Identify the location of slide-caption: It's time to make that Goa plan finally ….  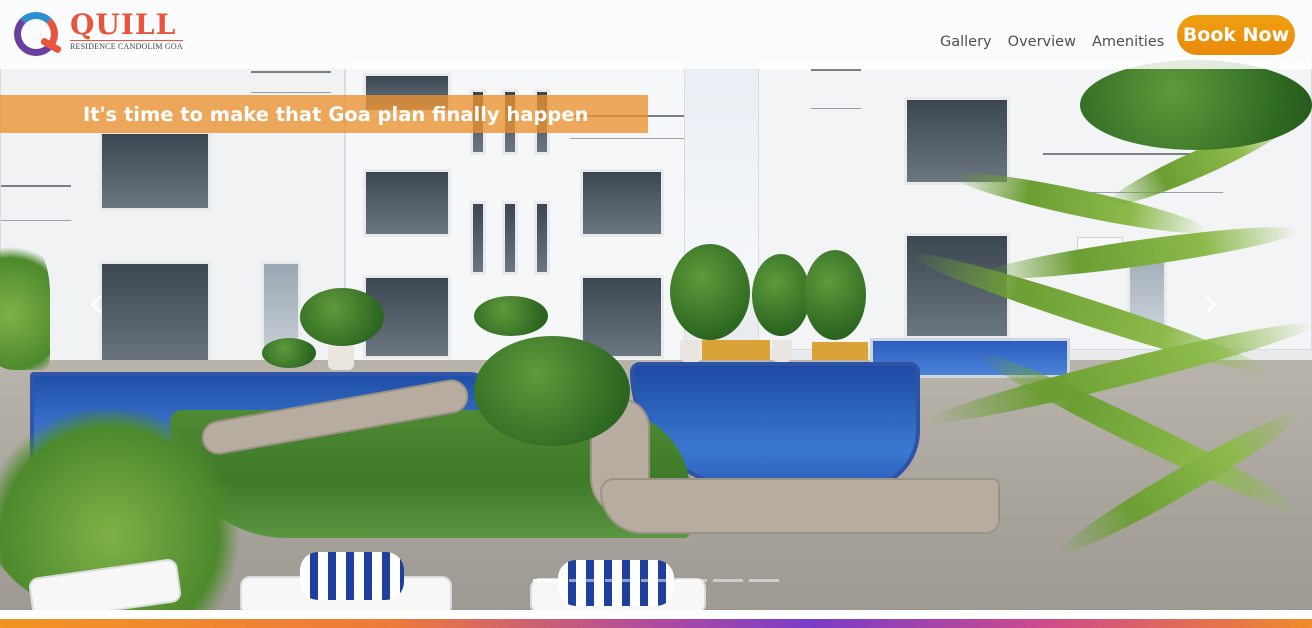
(336, 114).